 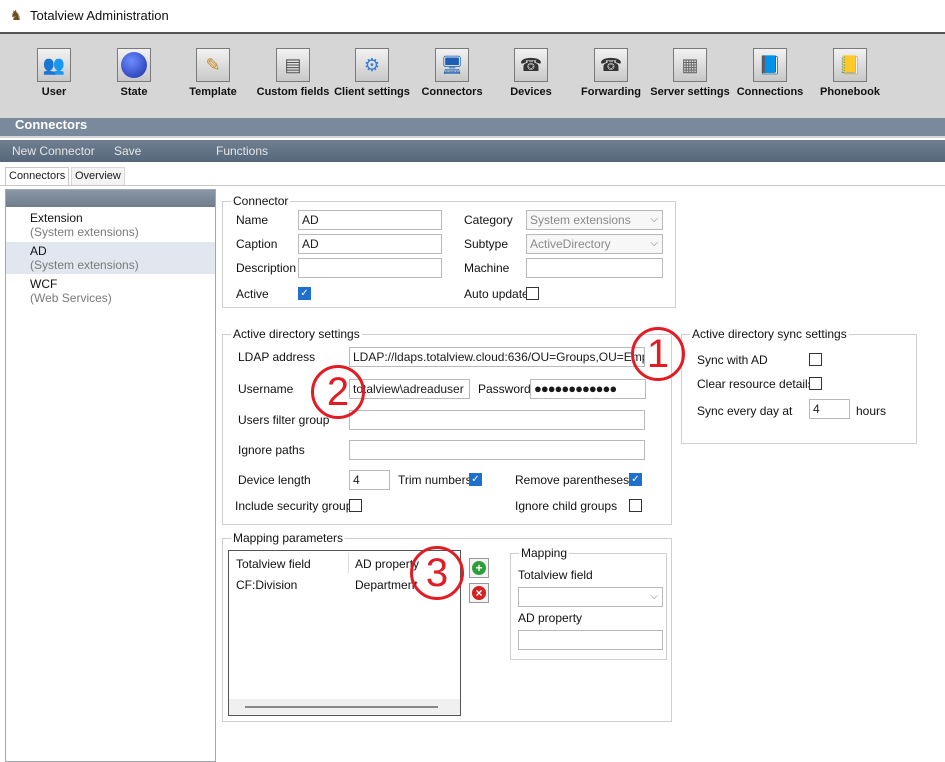 What do you see at coordinates (271, 450) in the screenshot?
I see `ignore-paths-label: Ignore paths` at bounding box center [271, 450].